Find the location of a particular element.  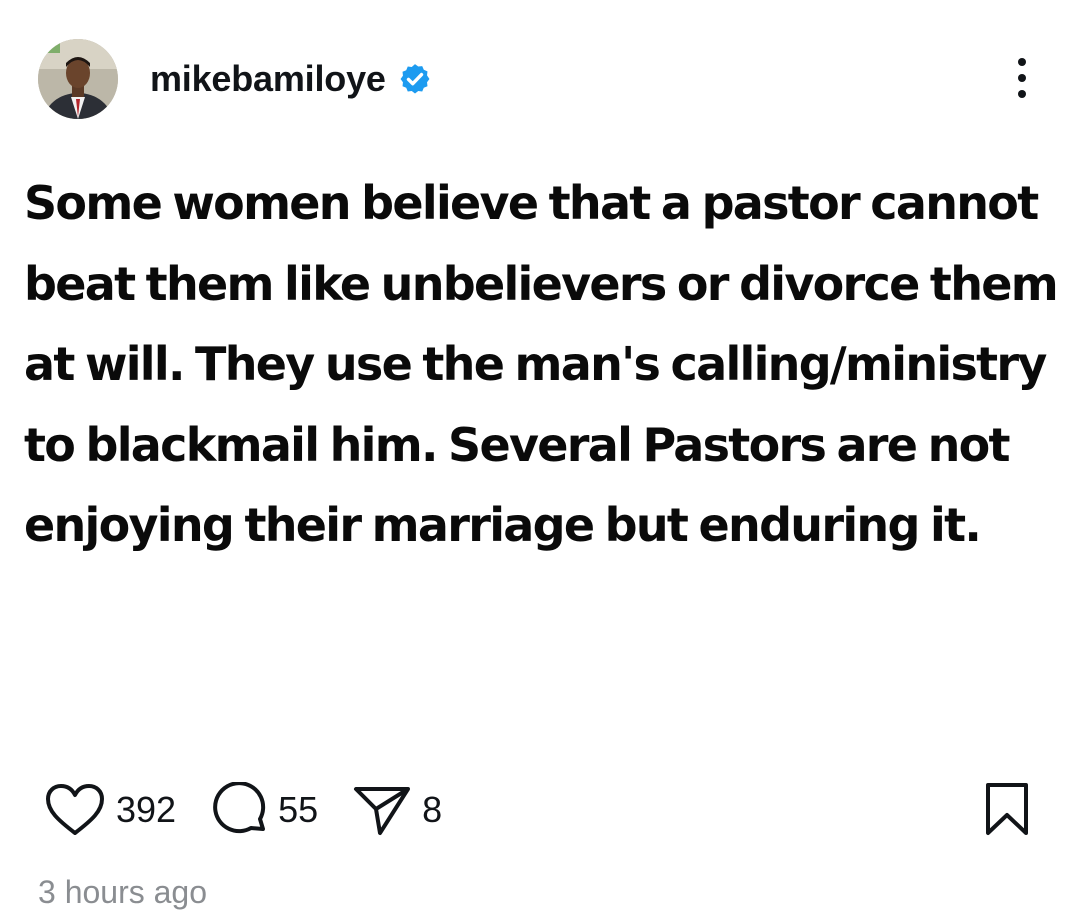

verified-badge-icon is located at coordinates (415, 79).